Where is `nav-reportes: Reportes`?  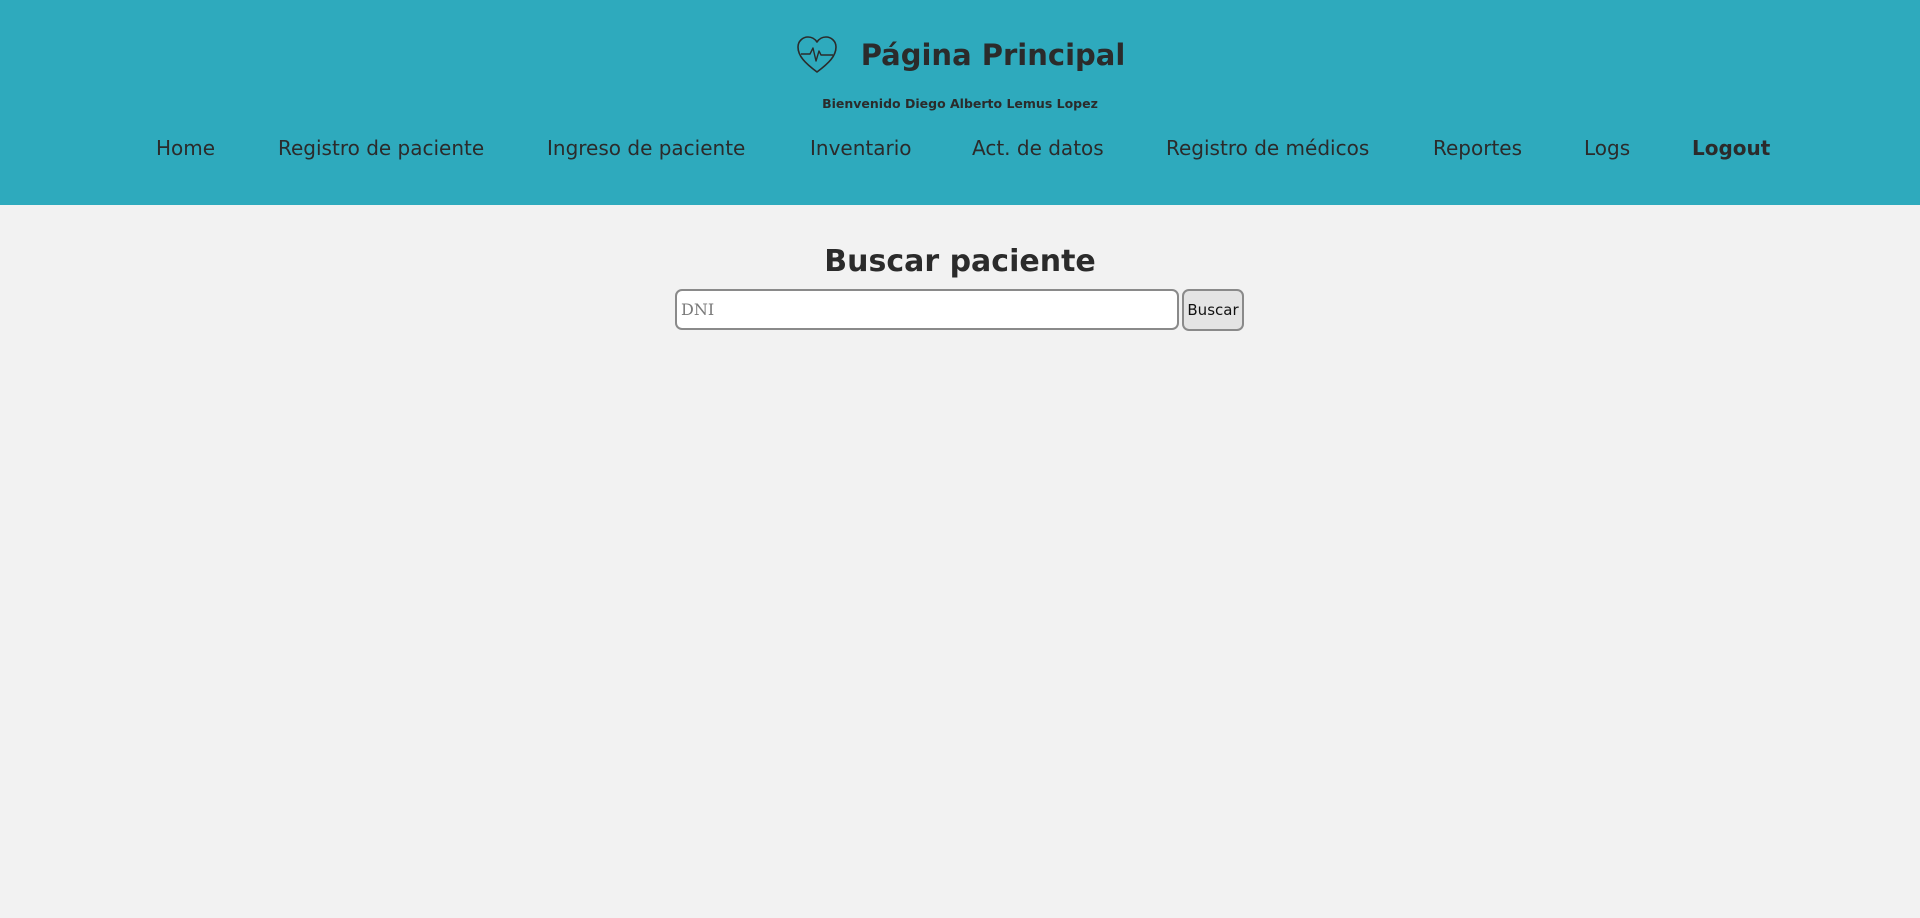 nav-reportes: Reportes is located at coordinates (1477, 148).